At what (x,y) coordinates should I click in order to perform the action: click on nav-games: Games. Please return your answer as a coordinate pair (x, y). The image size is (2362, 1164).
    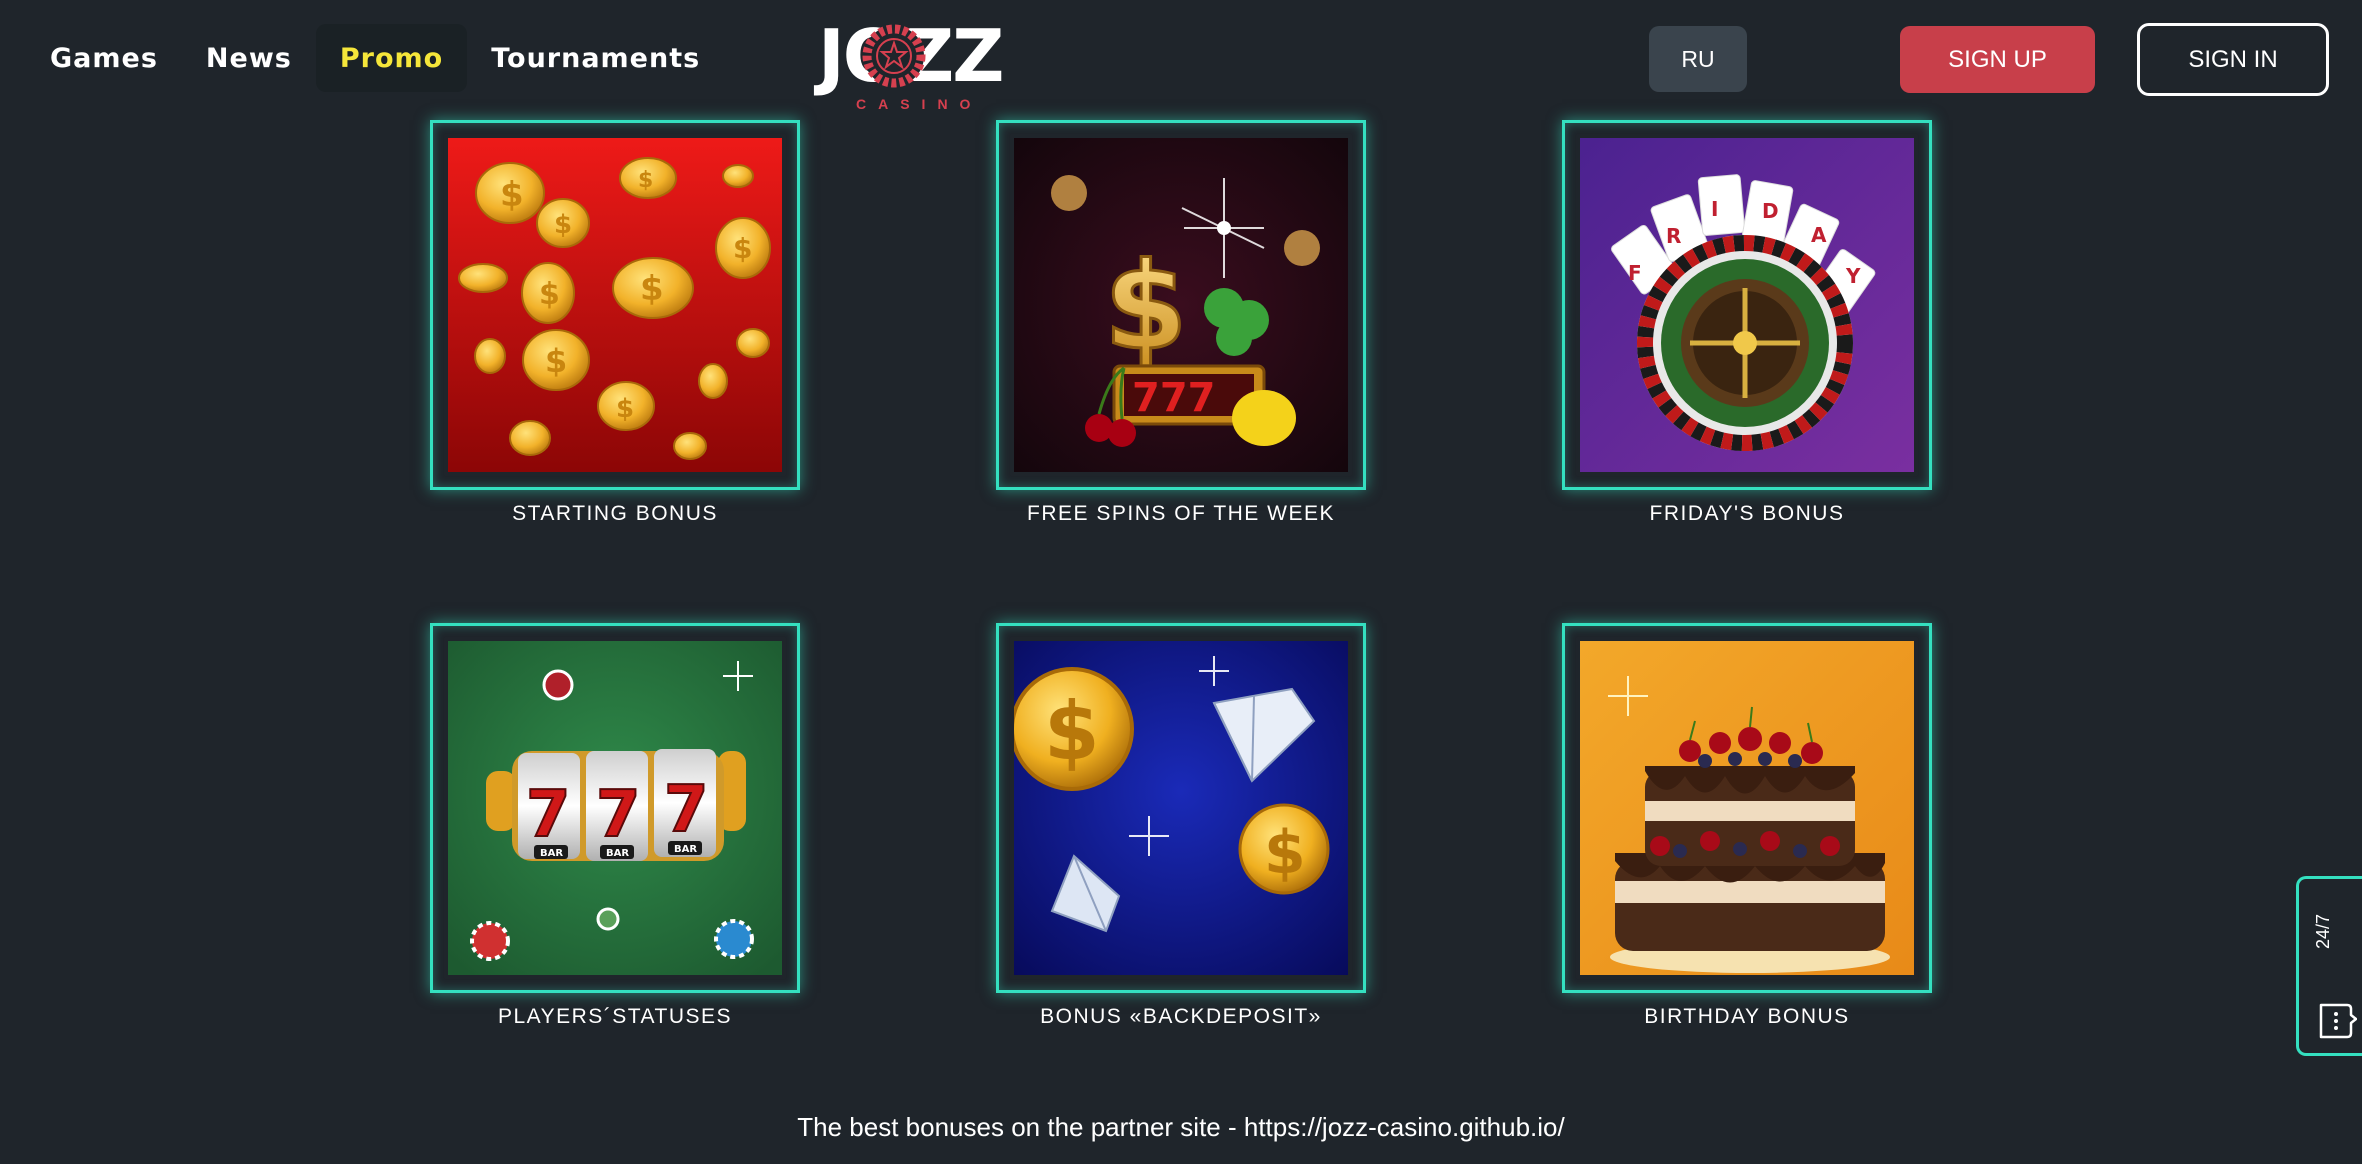
    Looking at the image, I should click on (104, 58).